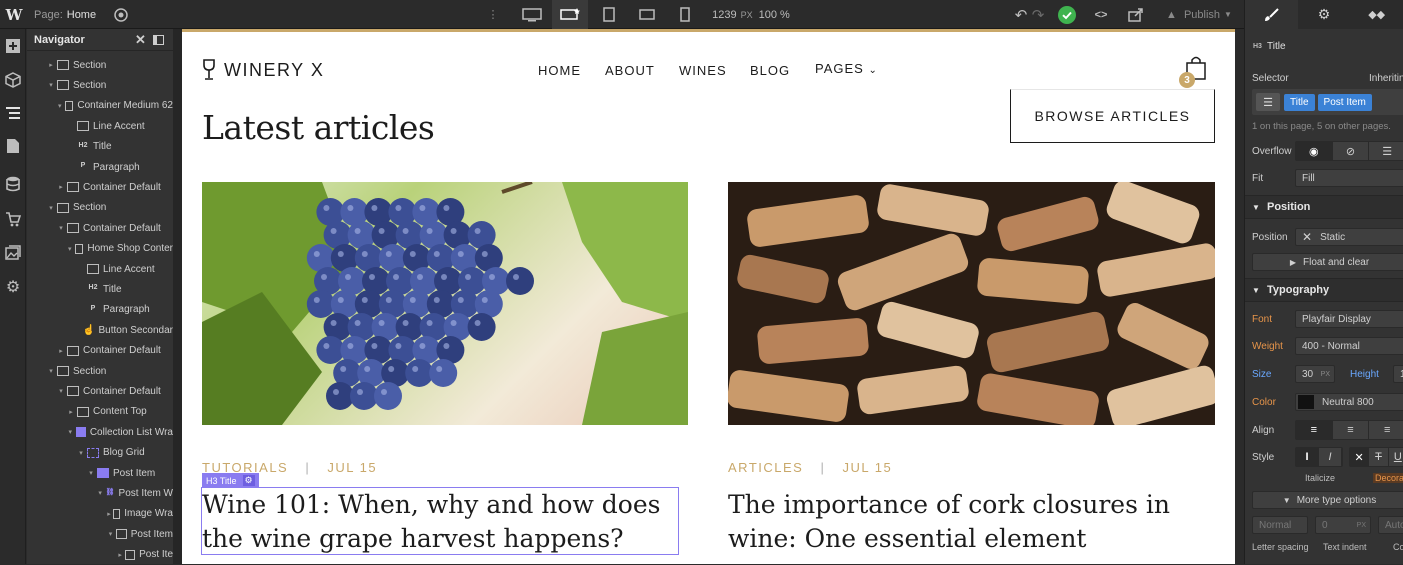  I want to click on breakpoint-landscape-icon, so click(647, 14).